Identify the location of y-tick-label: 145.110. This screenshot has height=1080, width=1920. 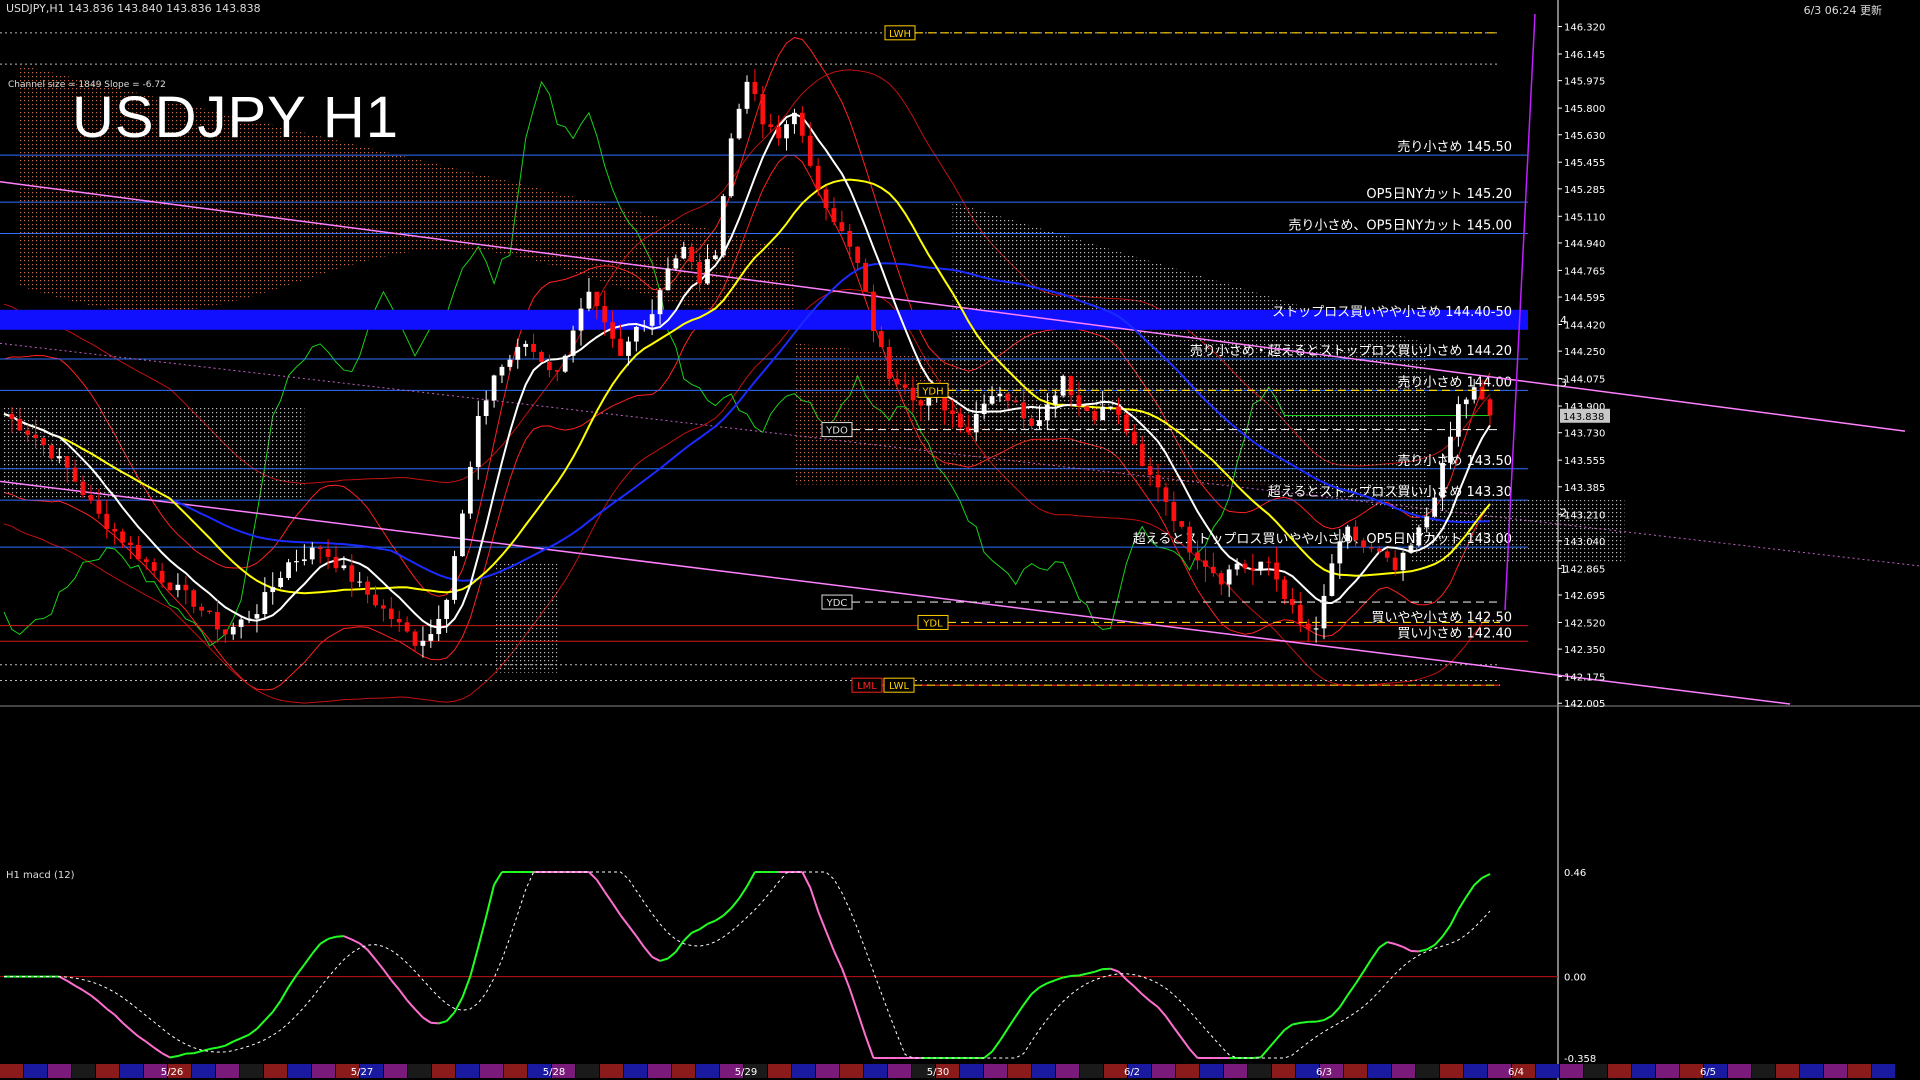
(1584, 217).